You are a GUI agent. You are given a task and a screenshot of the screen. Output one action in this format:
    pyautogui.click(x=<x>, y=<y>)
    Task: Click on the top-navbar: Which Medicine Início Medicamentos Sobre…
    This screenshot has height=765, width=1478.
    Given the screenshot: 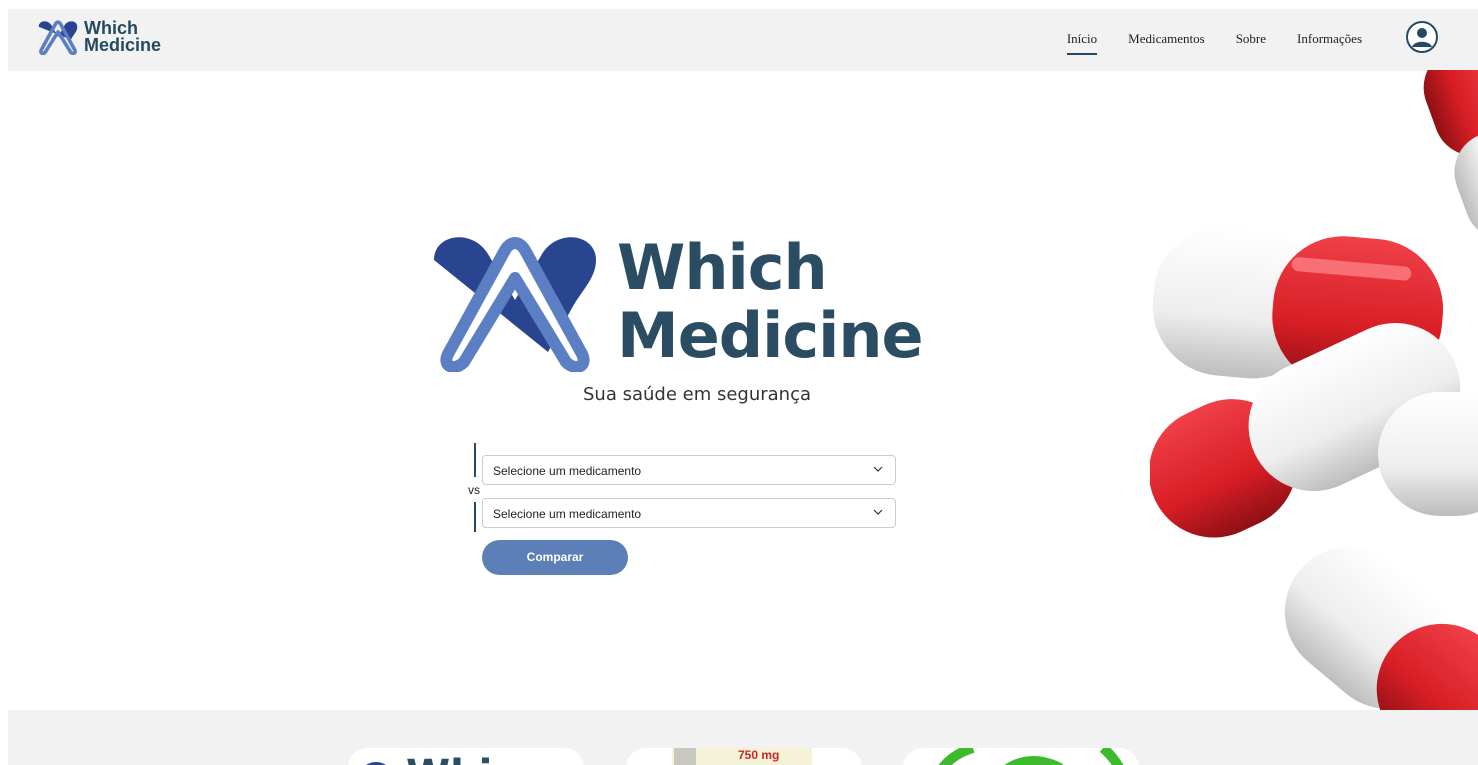 What is the action you would take?
    pyautogui.click(x=743, y=40)
    